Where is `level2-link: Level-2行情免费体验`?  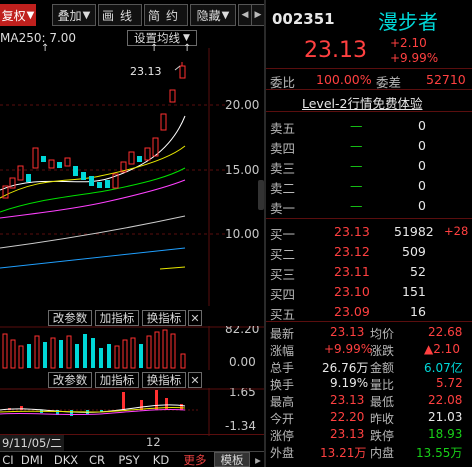
level2-link: Level-2行情免费体验 is located at coordinates (362, 102).